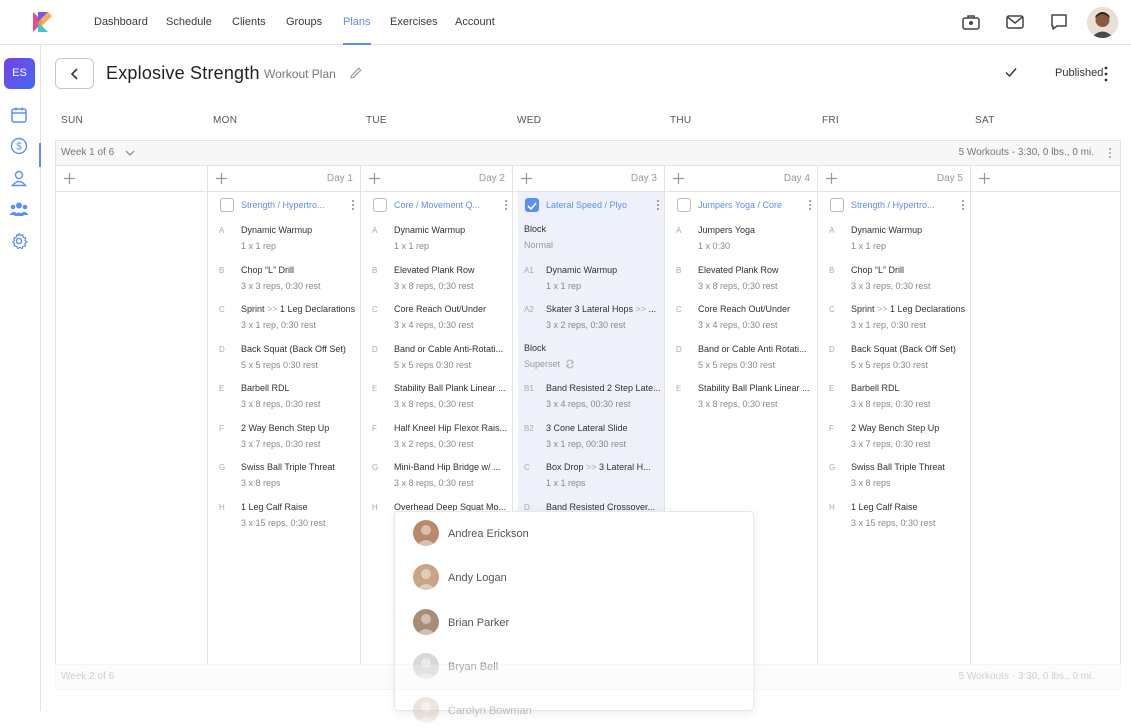  I want to click on edit-icon, so click(356, 73).